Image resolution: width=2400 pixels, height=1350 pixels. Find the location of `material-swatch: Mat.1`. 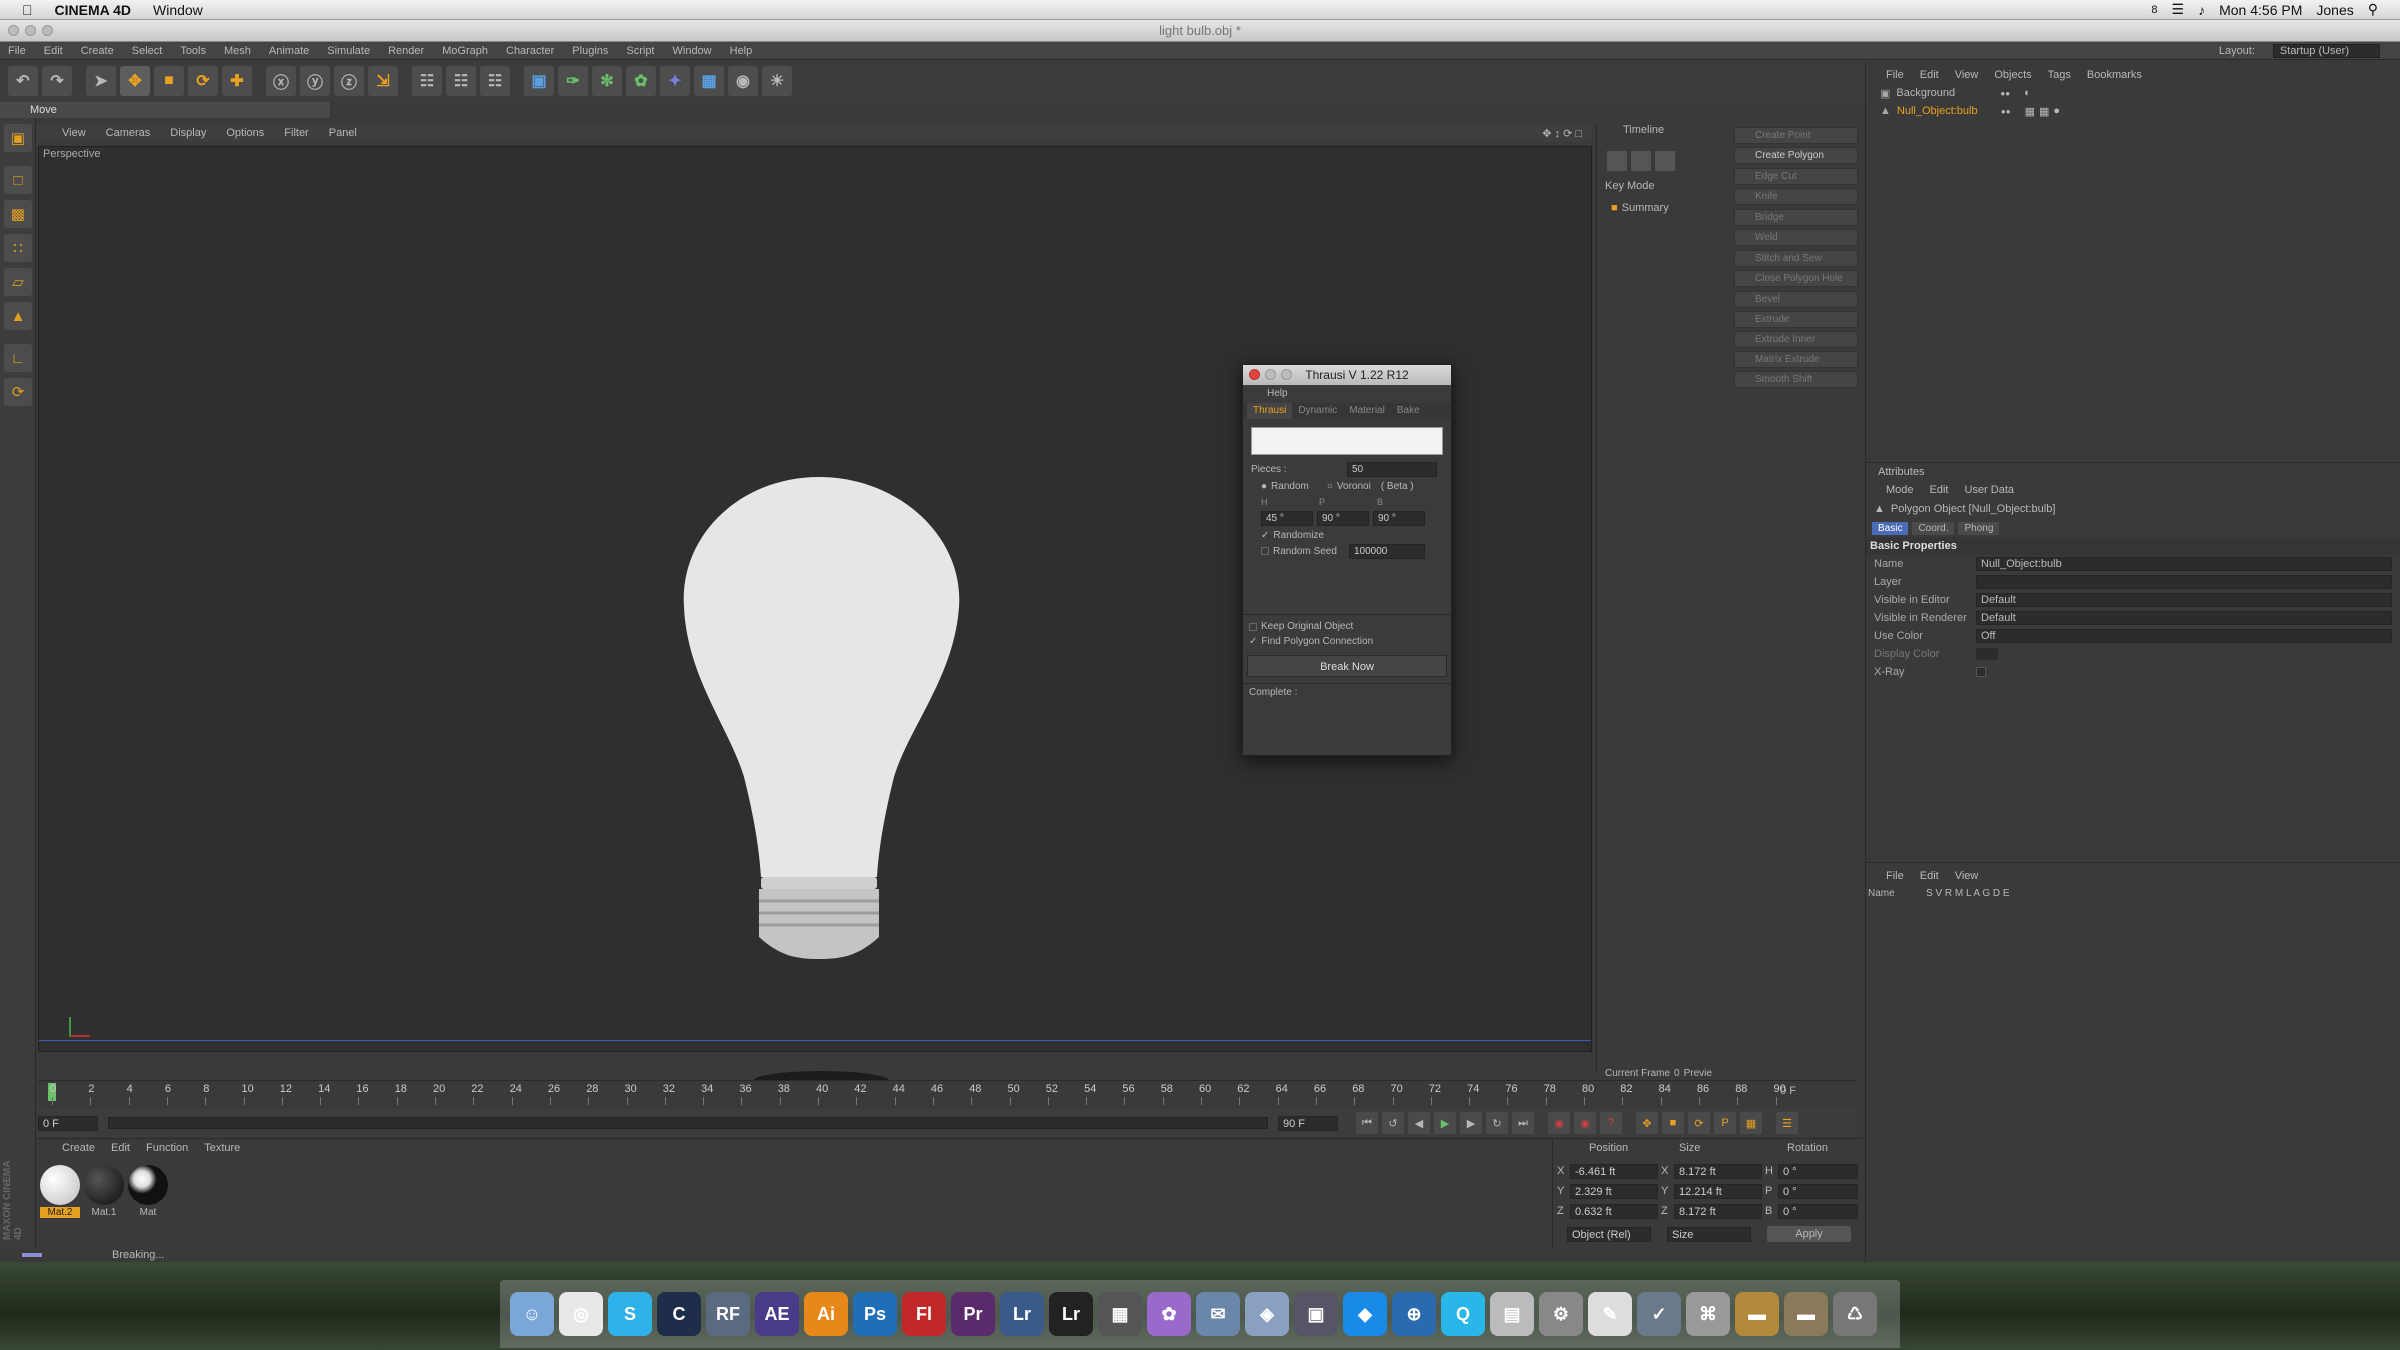

material-swatch: Mat.1 is located at coordinates (104, 1191).